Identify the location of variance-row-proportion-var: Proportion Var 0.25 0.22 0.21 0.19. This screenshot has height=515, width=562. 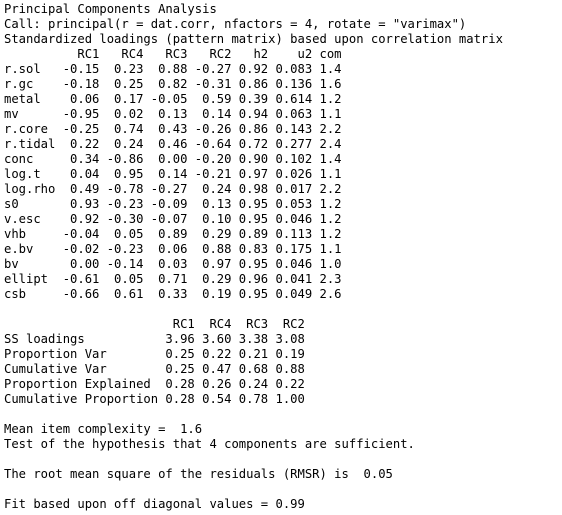
(154, 354).